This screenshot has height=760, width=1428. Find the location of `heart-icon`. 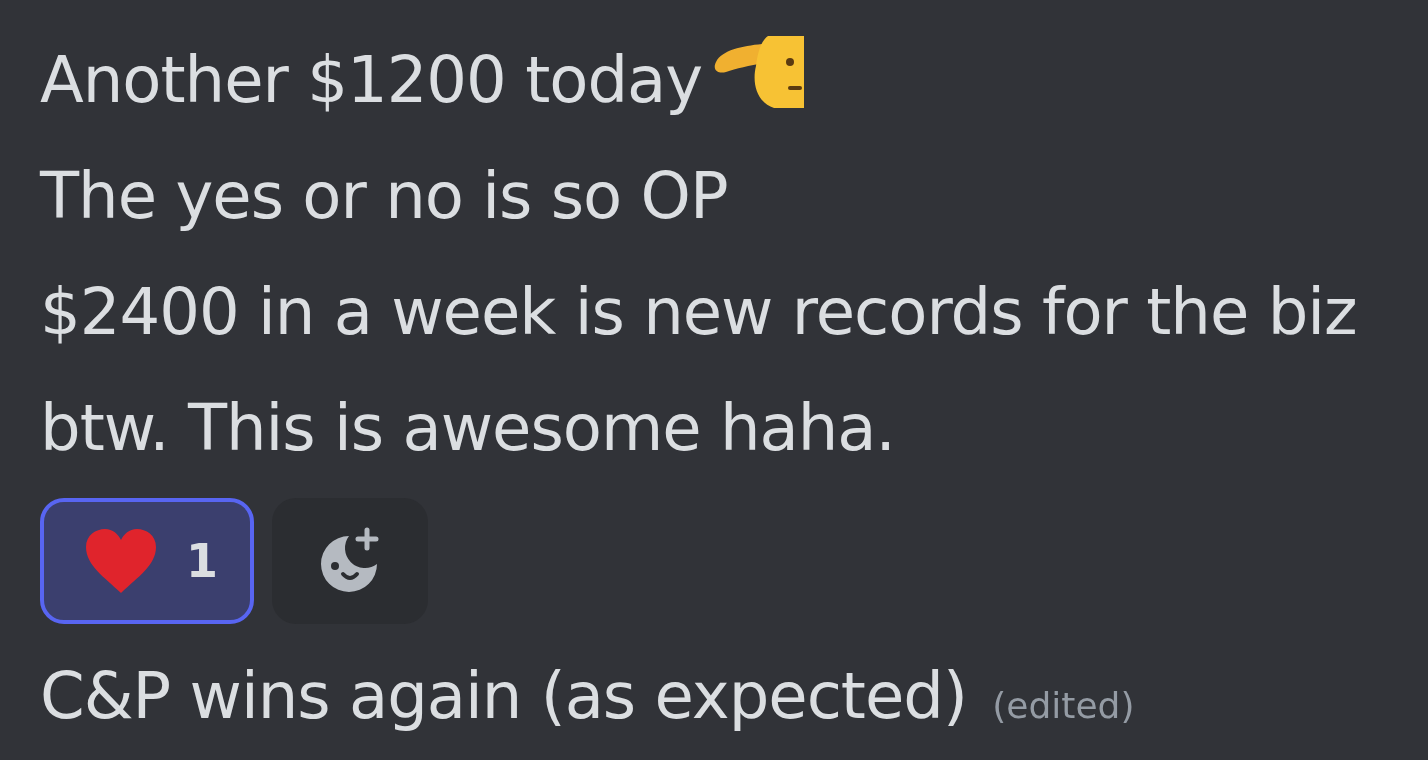

heart-icon is located at coordinates (121, 561).